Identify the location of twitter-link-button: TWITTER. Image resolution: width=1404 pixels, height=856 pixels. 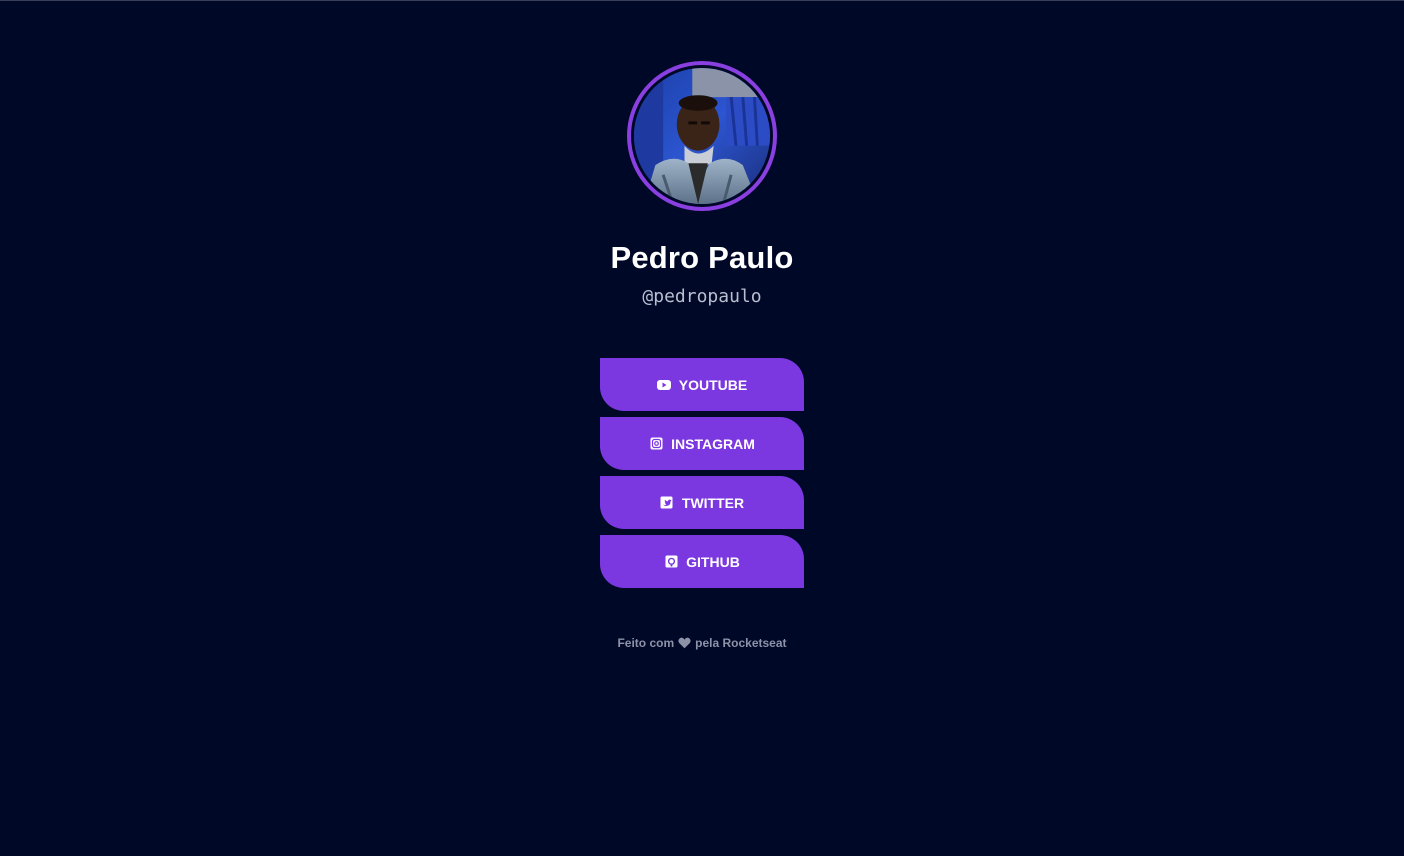
(702, 502).